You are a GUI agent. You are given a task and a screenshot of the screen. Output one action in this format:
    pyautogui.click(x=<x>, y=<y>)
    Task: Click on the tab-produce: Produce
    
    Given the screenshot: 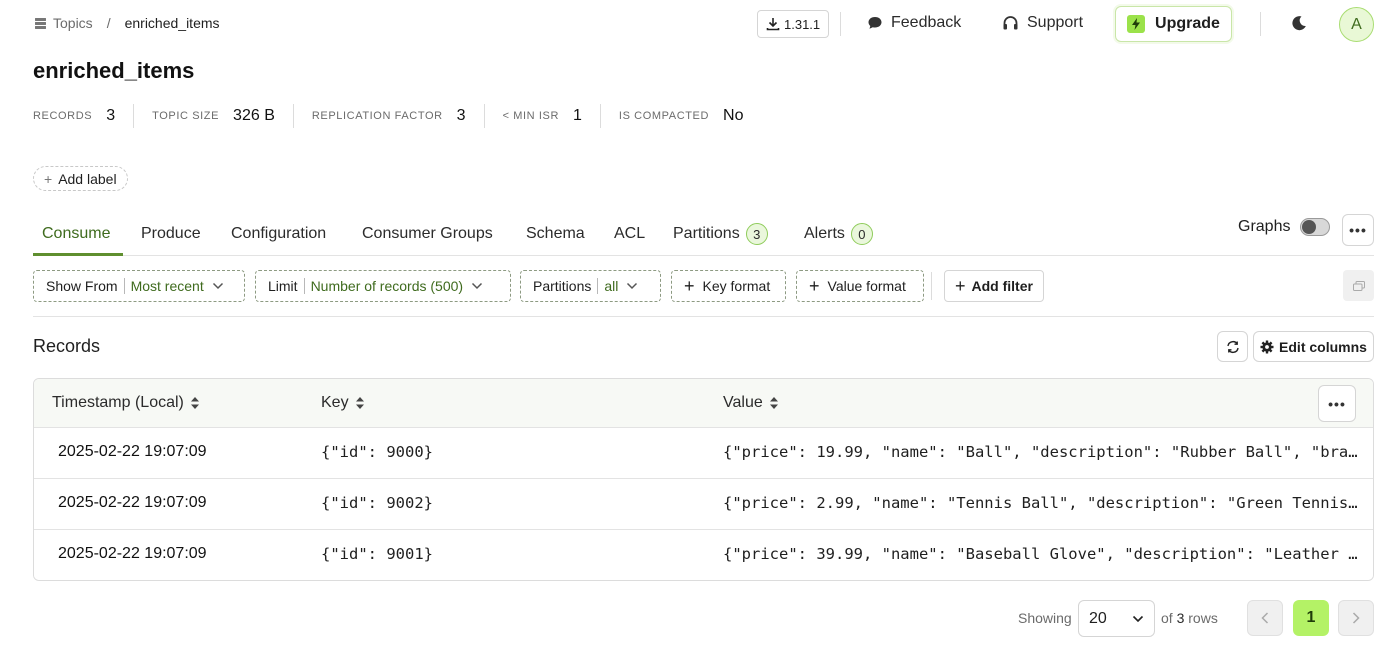 What is the action you would take?
    pyautogui.click(x=171, y=234)
    